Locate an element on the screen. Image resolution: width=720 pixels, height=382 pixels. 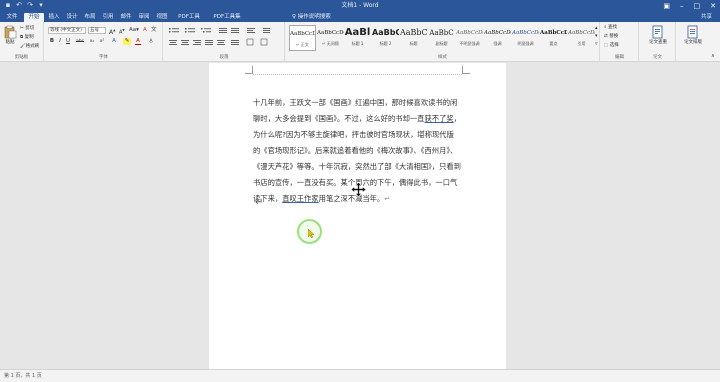
subscript-button: x₂ is located at coordinates (92, 41).